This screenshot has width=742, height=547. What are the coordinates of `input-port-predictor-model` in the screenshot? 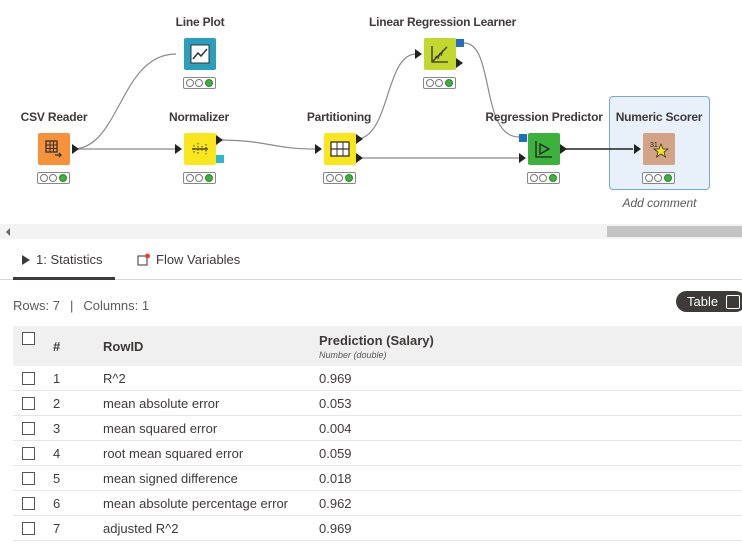 It's located at (523, 138).